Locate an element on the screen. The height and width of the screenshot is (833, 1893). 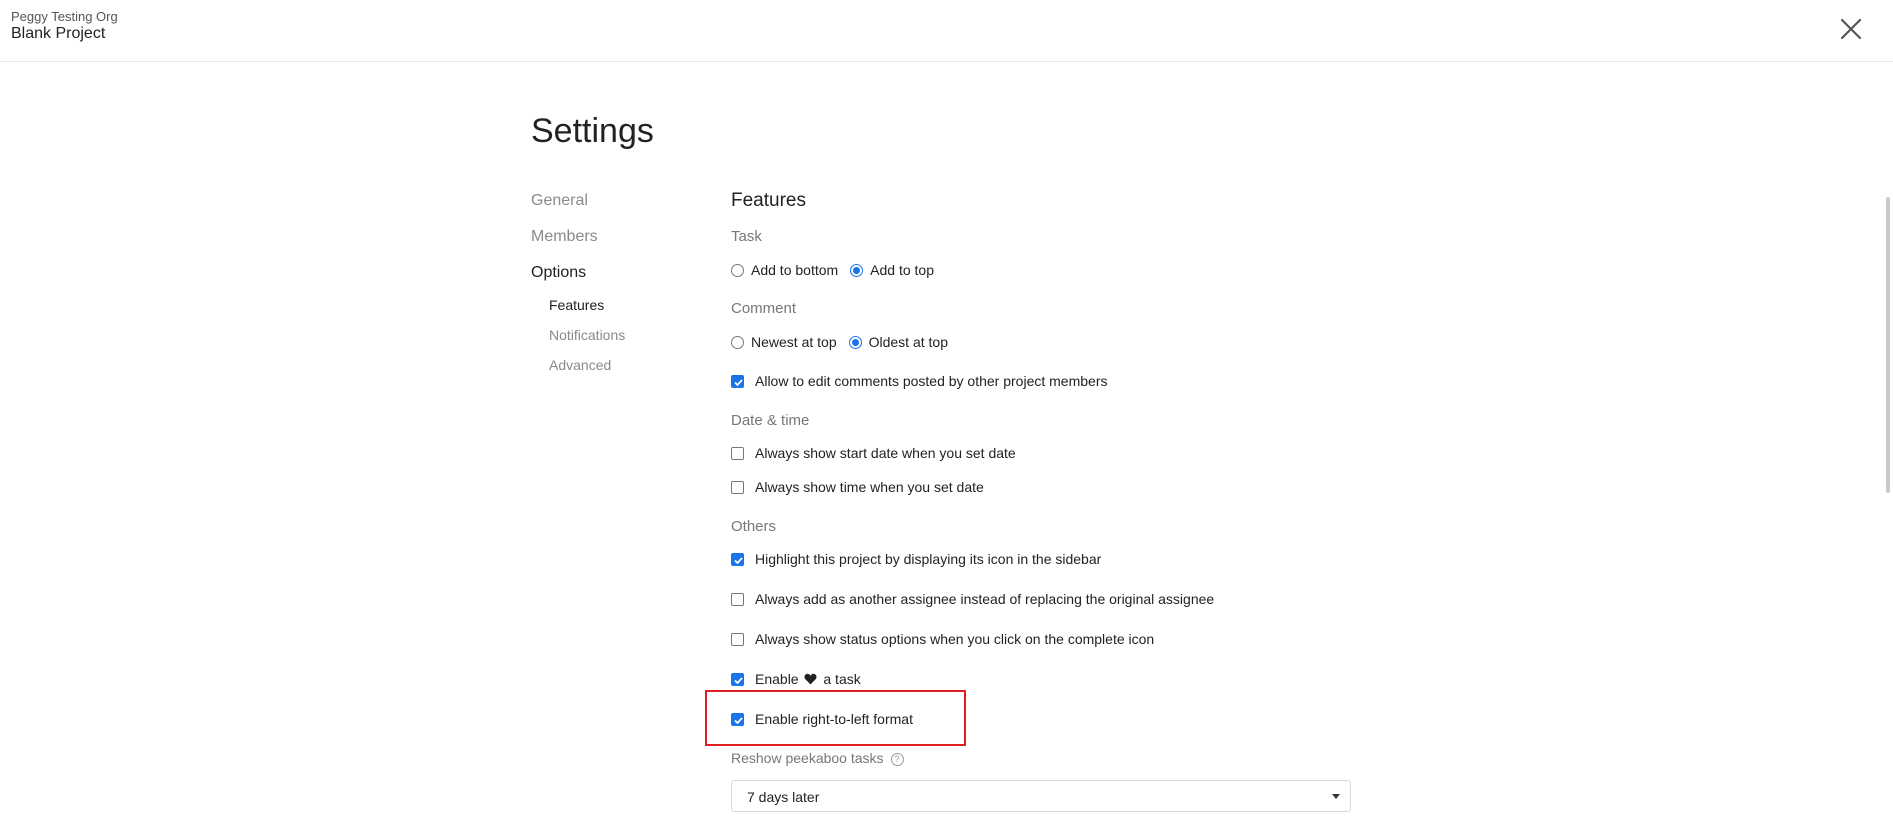
comment-radio-group: Newest at top Oldest at top is located at coordinates (845, 342).